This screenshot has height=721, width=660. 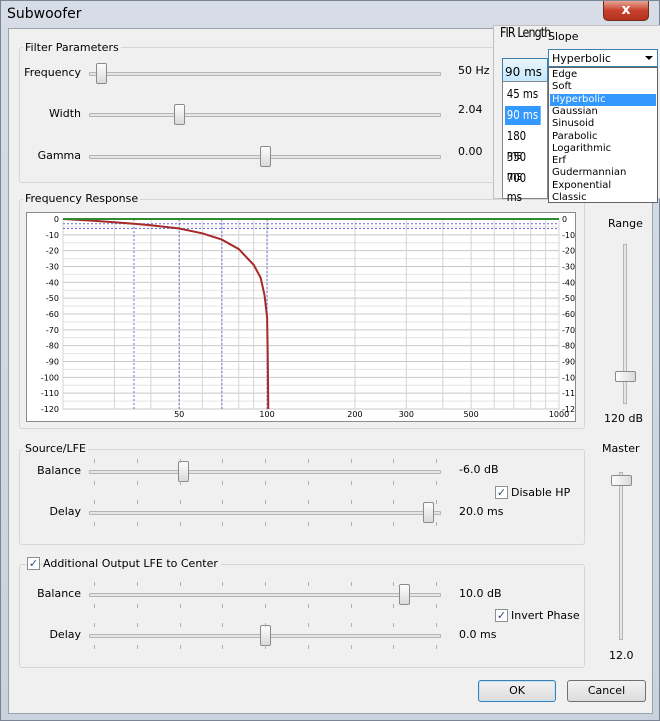 I want to click on additional-balance-value: 10.0 dB, so click(x=480, y=593).